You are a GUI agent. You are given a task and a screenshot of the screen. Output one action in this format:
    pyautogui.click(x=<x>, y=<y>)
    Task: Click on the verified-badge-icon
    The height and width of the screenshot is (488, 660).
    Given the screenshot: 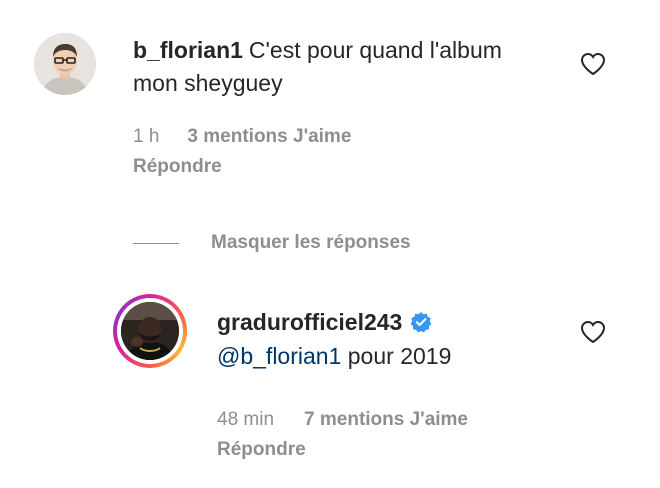 What is the action you would take?
    pyautogui.click(x=421, y=322)
    